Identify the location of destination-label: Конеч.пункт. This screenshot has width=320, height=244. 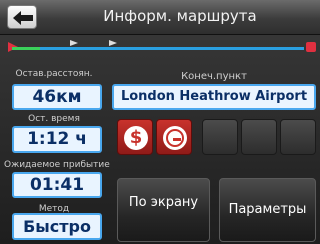
(214, 76).